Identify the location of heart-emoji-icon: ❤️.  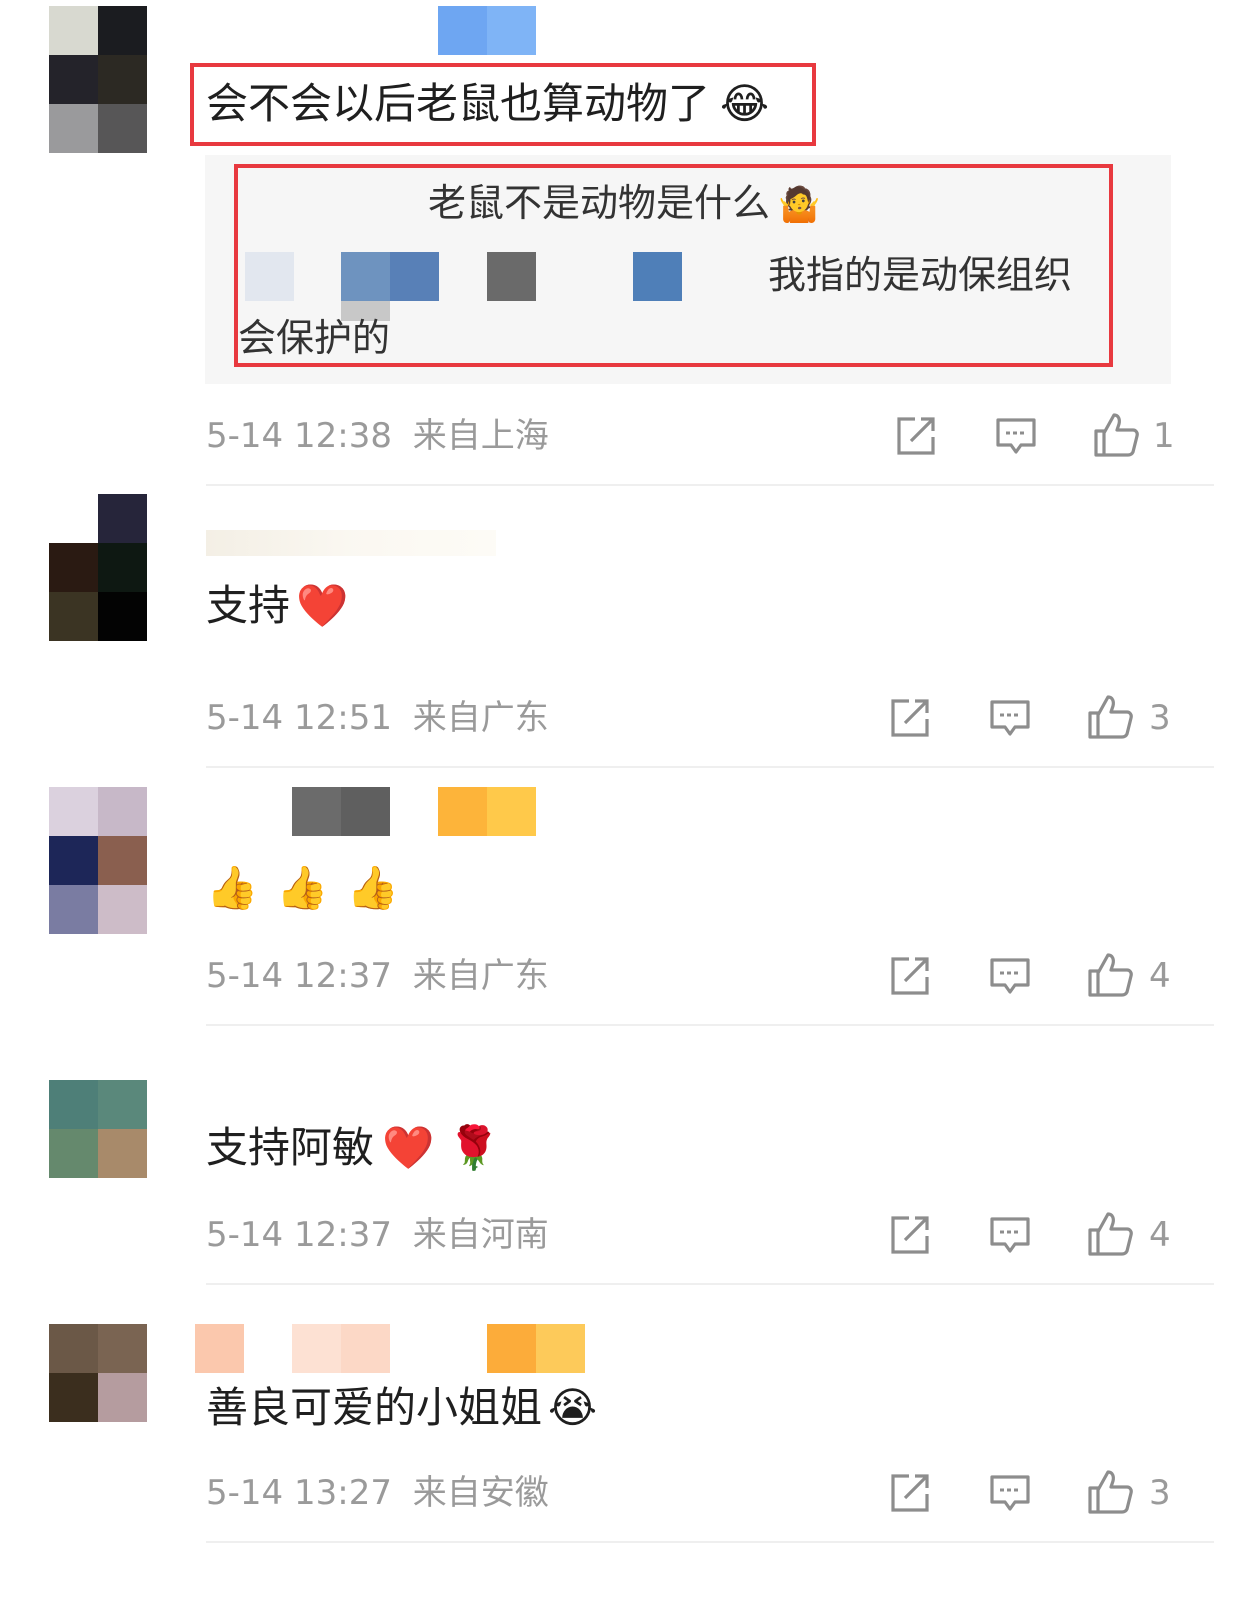
(322, 605).